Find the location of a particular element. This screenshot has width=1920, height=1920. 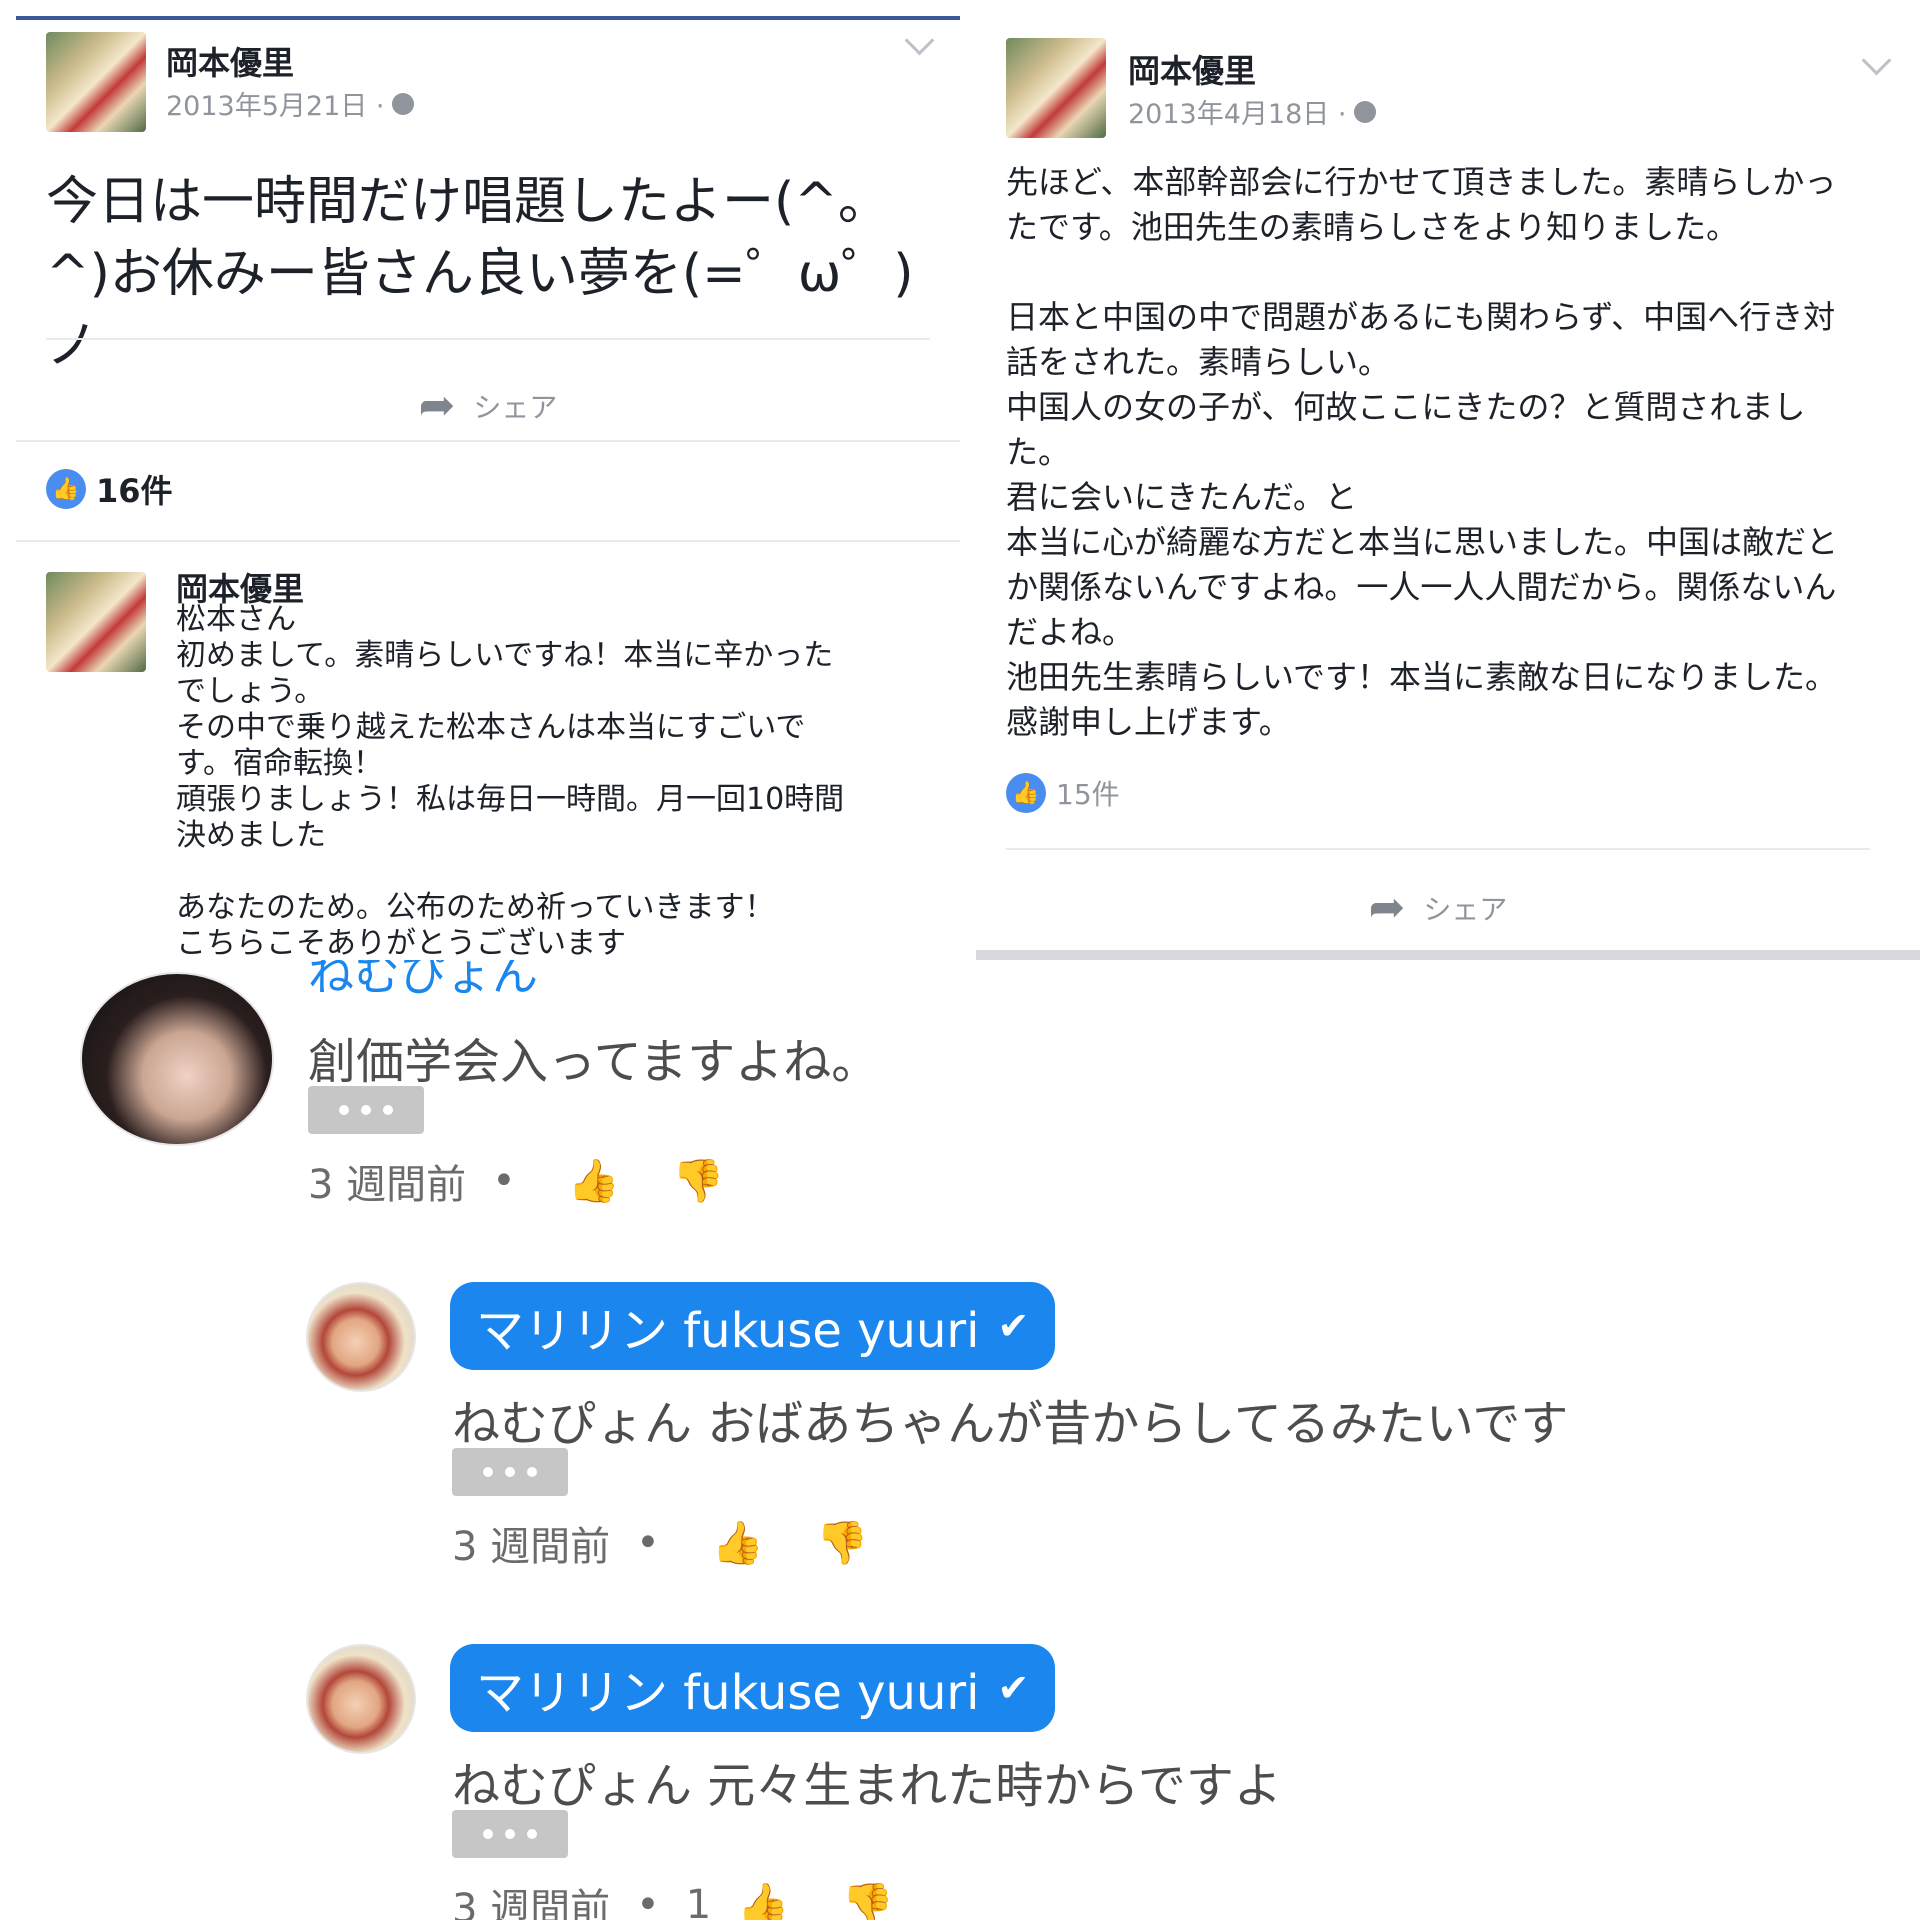

post-date-text: 2013年5月21日 · is located at coordinates (275, 106).